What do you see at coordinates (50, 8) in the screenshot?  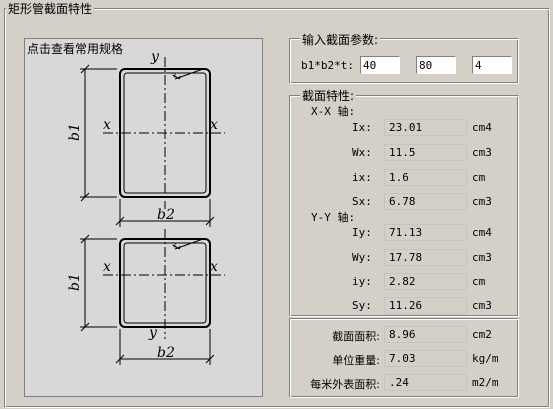 I see `window-title: 矩形管截面特性` at bounding box center [50, 8].